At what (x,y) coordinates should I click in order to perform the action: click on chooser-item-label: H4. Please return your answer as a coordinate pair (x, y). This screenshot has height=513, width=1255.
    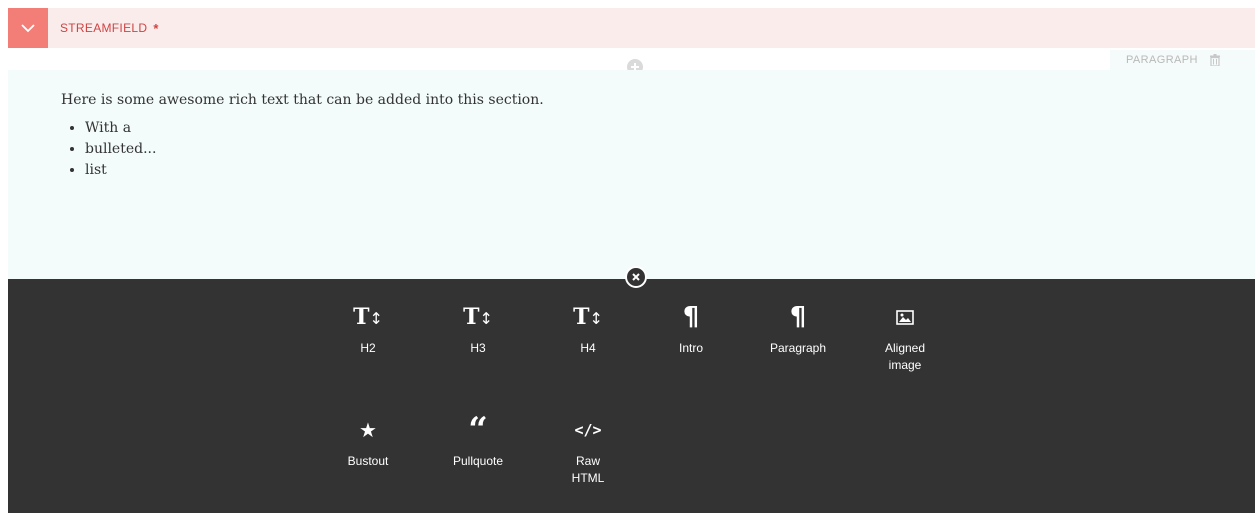
    Looking at the image, I should click on (588, 348).